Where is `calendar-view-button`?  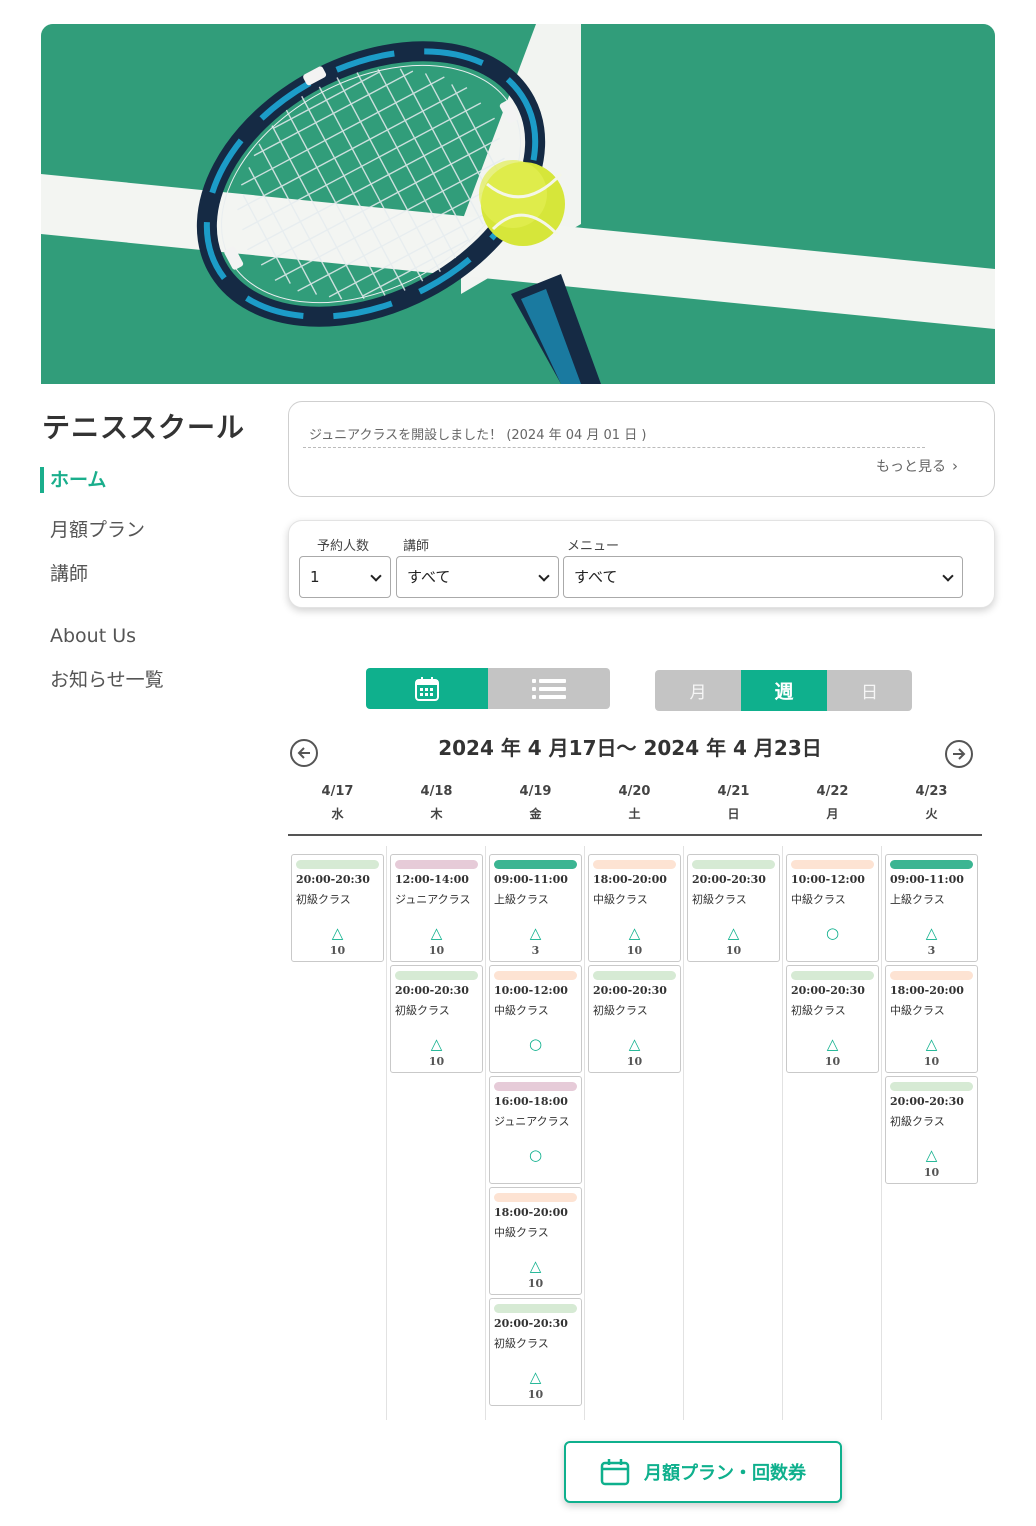
calendar-view-button is located at coordinates (427, 688).